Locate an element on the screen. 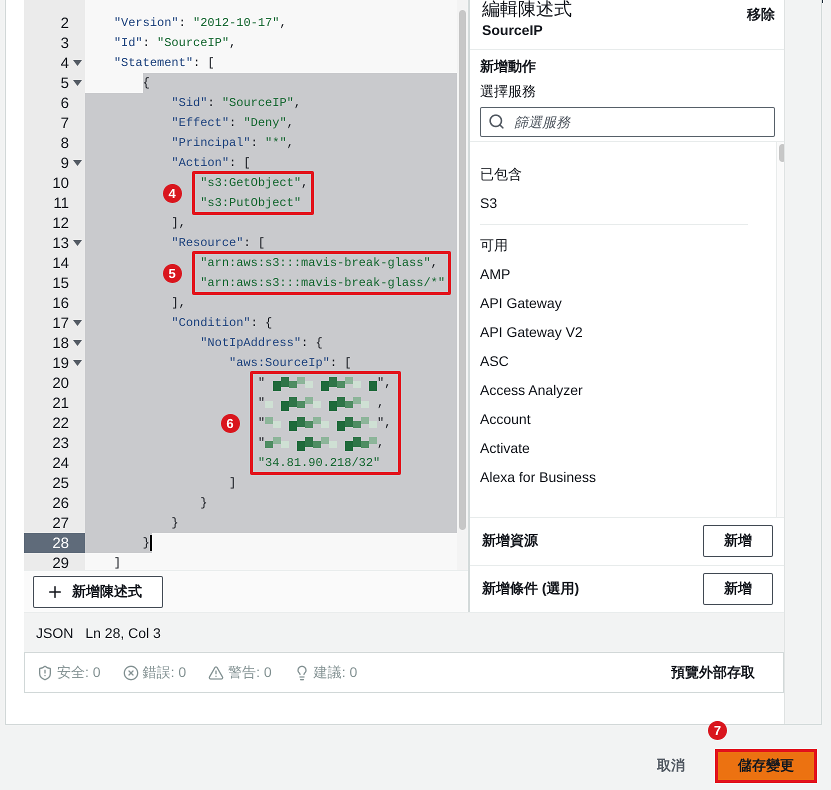  line-number: 25 is located at coordinates (60, 483).